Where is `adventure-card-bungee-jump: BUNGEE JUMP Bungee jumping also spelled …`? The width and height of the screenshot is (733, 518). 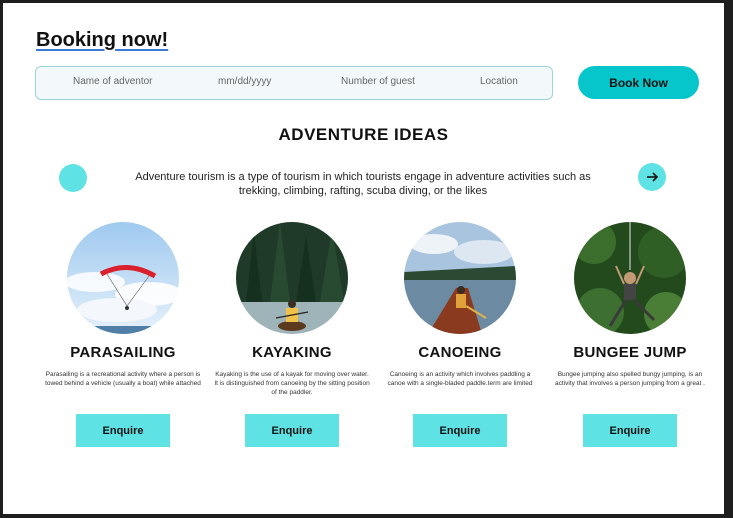 adventure-card-bungee-jump: BUNGEE JUMP Bungee jumping also spelled … is located at coordinates (630, 334).